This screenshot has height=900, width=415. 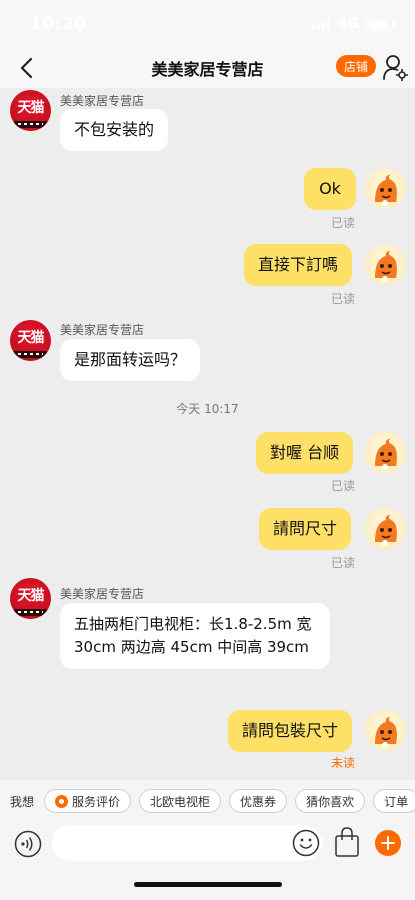 I want to click on message-bubble-outgoing: 請問尺寸, so click(x=305, y=529).